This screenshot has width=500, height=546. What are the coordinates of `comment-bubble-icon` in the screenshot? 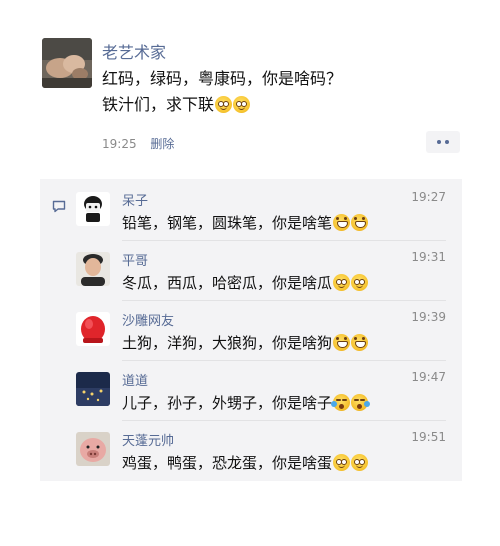 It's located at (59, 206).